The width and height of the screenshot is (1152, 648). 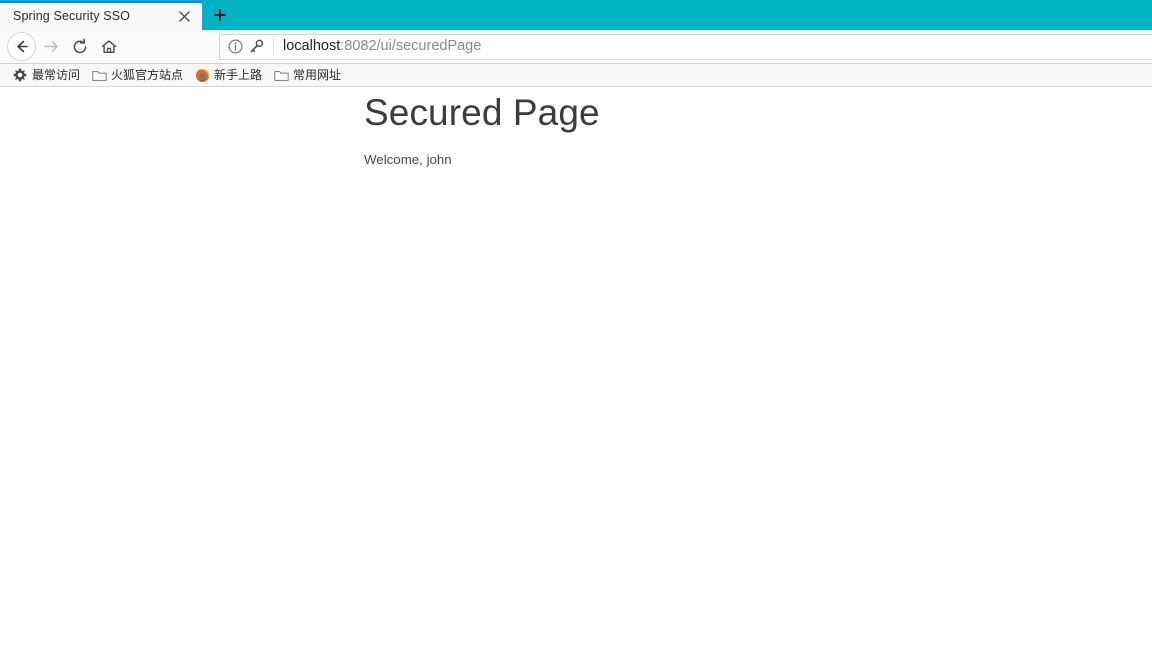 What do you see at coordinates (108, 47) in the screenshot?
I see `home-button` at bounding box center [108, 47].